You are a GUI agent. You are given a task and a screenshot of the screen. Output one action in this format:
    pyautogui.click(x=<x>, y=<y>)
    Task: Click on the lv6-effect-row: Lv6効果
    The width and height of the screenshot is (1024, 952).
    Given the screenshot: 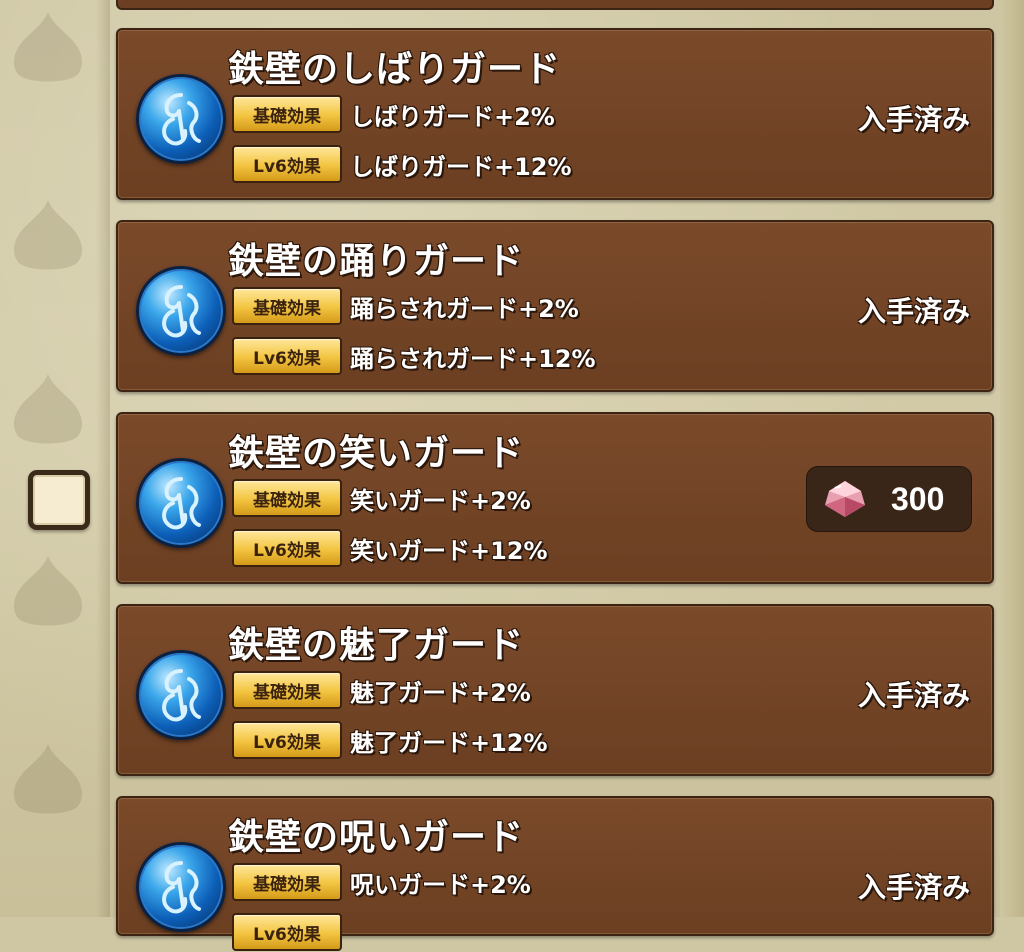 What is the action you would take?
    pyautogui.click(x=287, y=932)
    